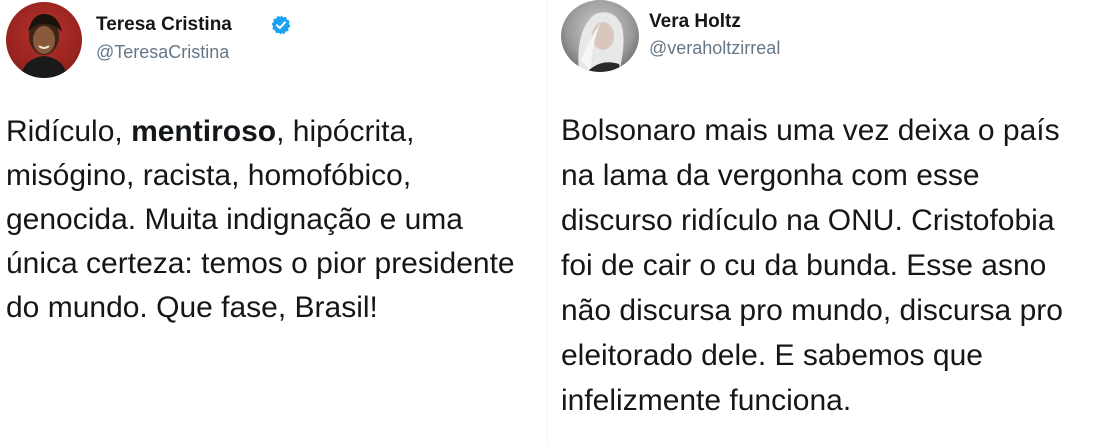 Image resolution: width=1095 pixels, height=444 pixels. What do you see at coordinates (345, 131) in the screenshot?
I see `text-segment: , hipócrita,` at bounding box center [345, 131].